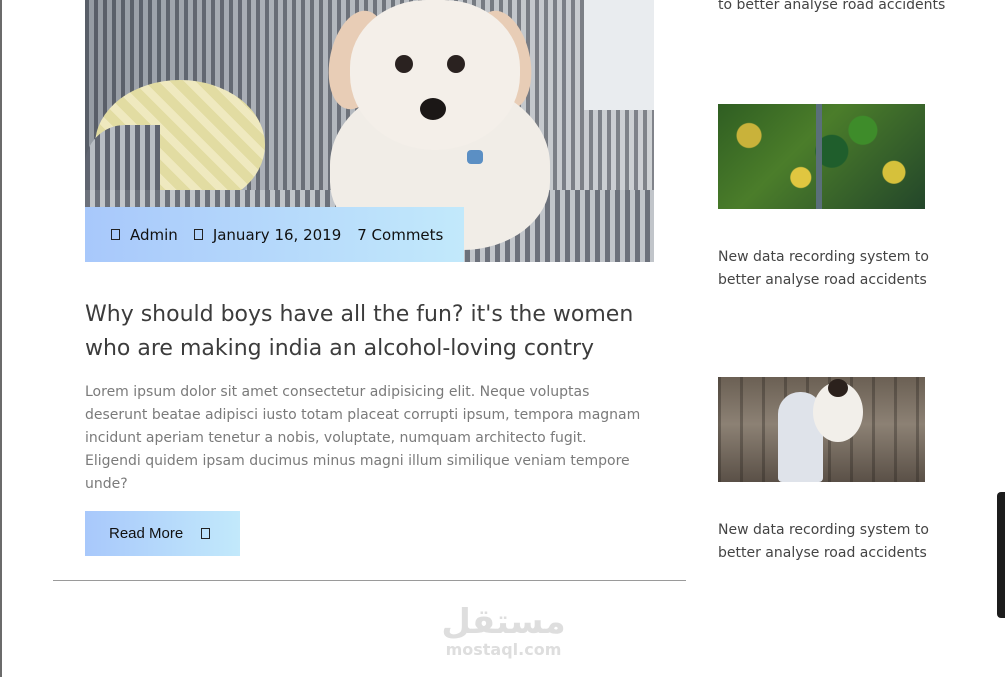 This screenshot has width=1005, height=677. What do you see at coordinates (503, 622) in the screenshot?
I see `watermark-arabic: مستقل` at bounding box center [503, 622].